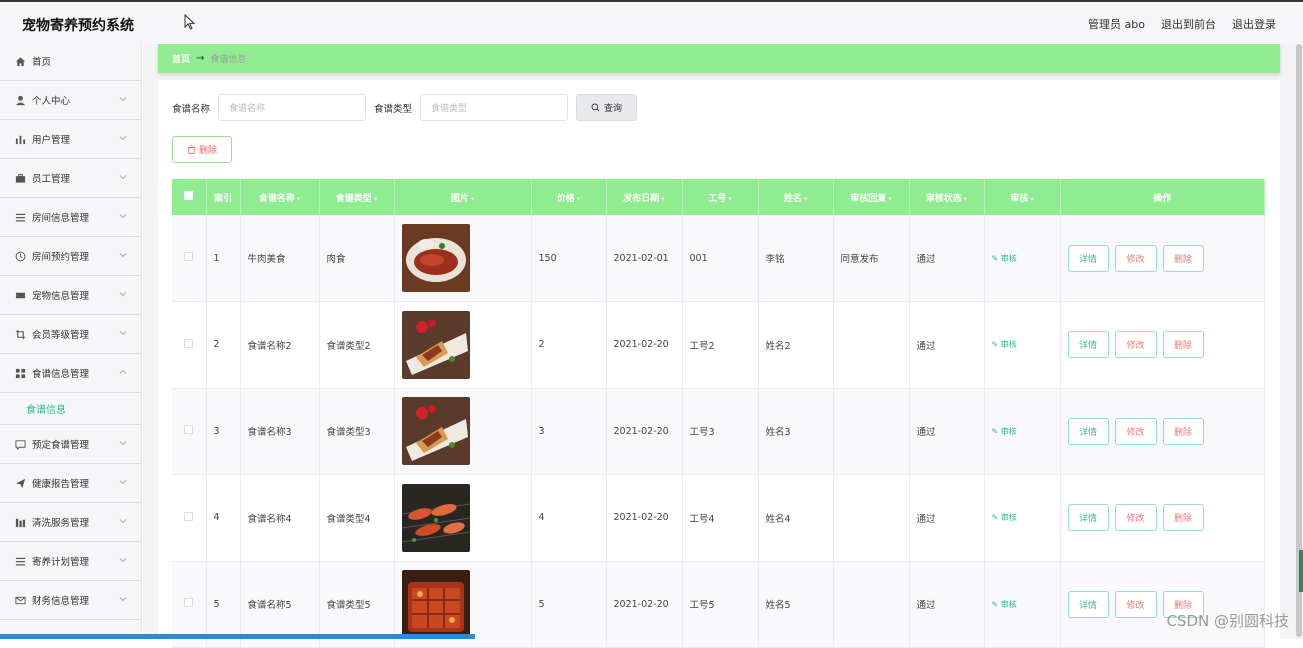  What do you see at coordinates (70, 295) in the screenshot?
I see `sidebar-item-pet-info: 宠物信息管理` at bounding box center [70, 295].